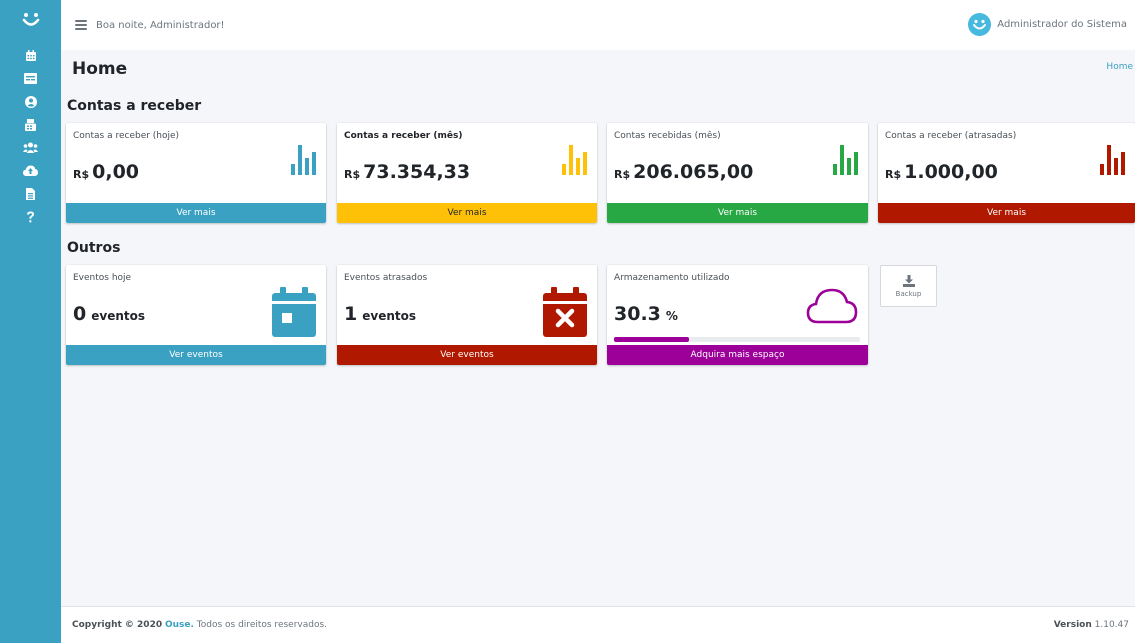 The height and width of the screenshot is (643, 1135). What do you see at coordinates (196, 173) in the screenshot?
I see `receivable-box-today: Contas a receber (hoje) R$ 0,00 Ver mais` at bounding box center [196, 173].